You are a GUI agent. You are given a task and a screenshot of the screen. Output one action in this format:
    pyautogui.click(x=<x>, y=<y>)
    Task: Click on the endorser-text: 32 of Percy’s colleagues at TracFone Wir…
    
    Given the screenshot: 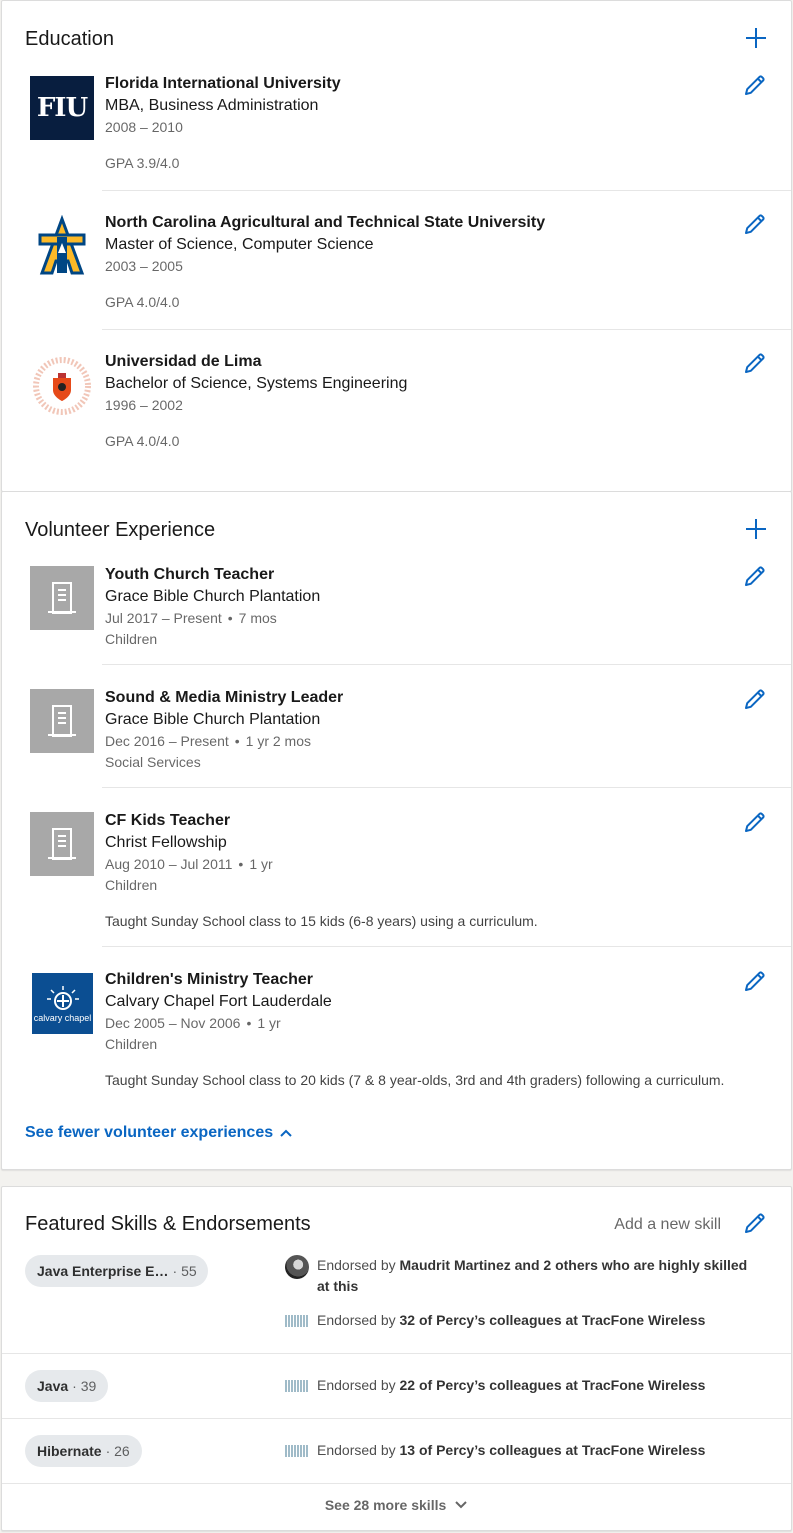 What is the action you would take?
    pyautogui.click(x=553, y=1320)
    